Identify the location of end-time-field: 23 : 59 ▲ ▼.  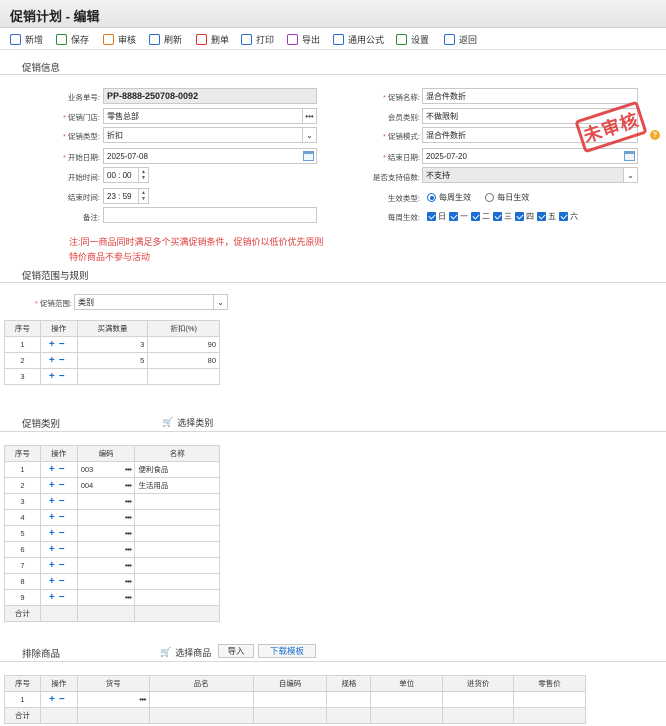
(126, 196).